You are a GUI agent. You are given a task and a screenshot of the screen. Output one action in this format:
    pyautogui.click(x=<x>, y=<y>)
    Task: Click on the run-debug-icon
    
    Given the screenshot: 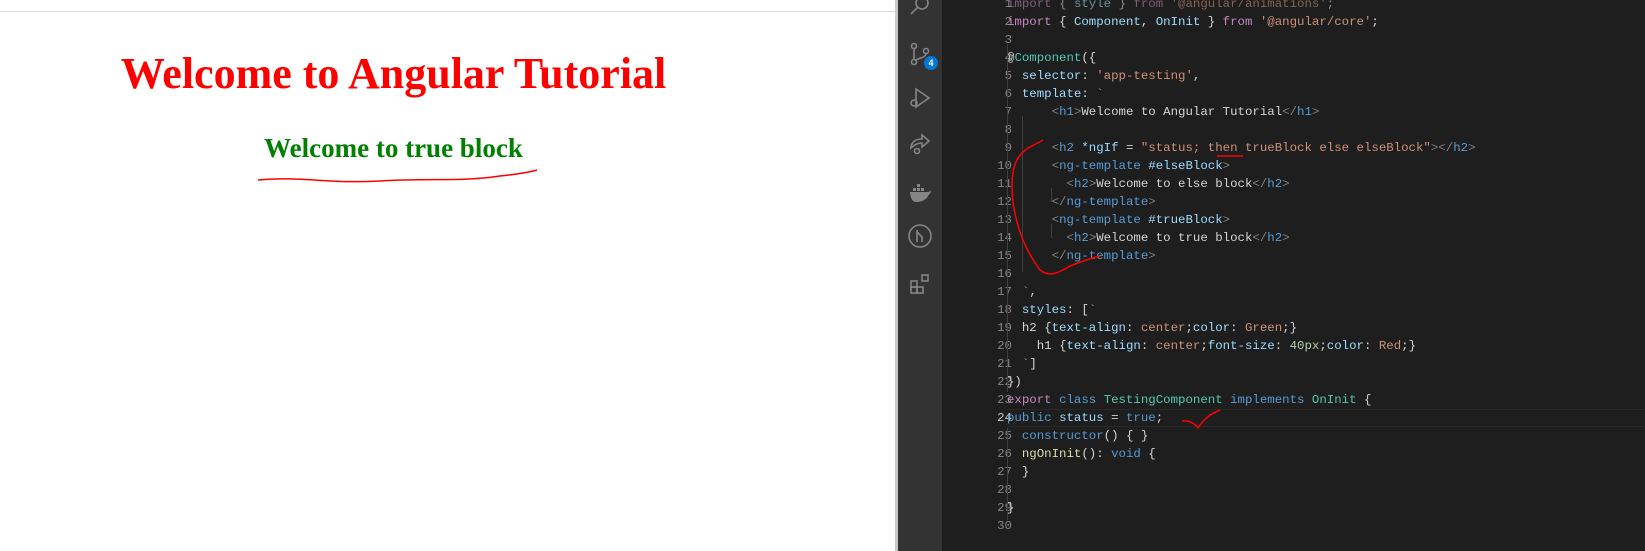 What is the action you would take?
    pyautogui.click(x=920, y=98)
    